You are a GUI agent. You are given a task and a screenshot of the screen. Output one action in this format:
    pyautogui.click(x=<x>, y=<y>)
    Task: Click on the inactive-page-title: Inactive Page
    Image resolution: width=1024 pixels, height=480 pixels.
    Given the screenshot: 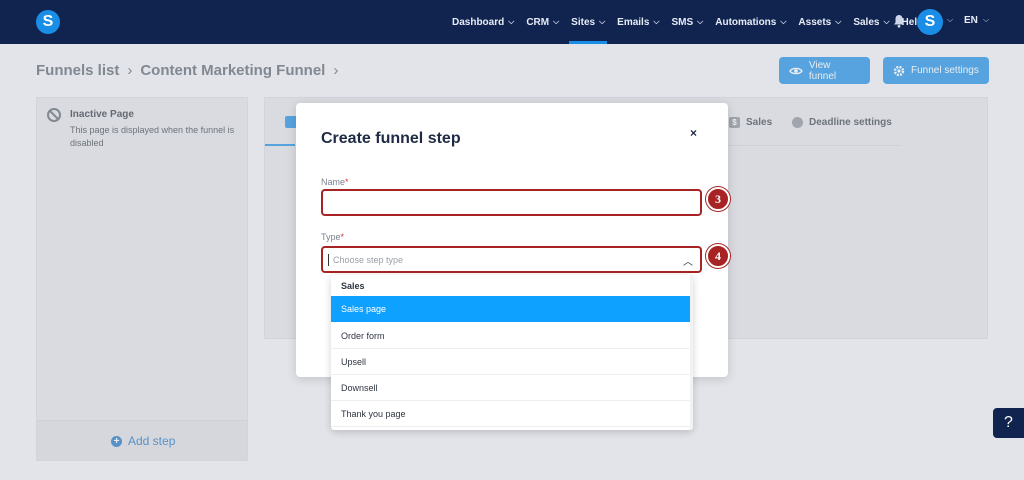 What is the action you would take?
    pyautogui.click(x=102, y=114)
    